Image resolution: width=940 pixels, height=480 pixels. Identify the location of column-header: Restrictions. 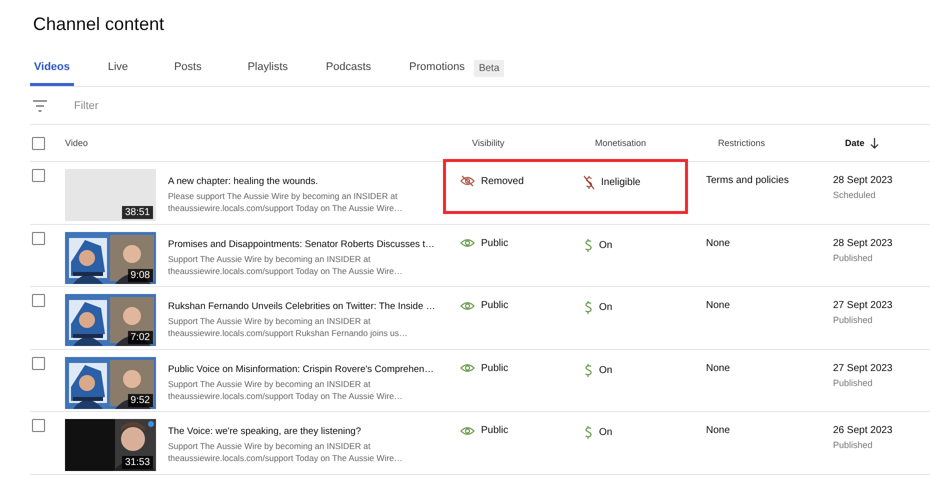
(742, 143).